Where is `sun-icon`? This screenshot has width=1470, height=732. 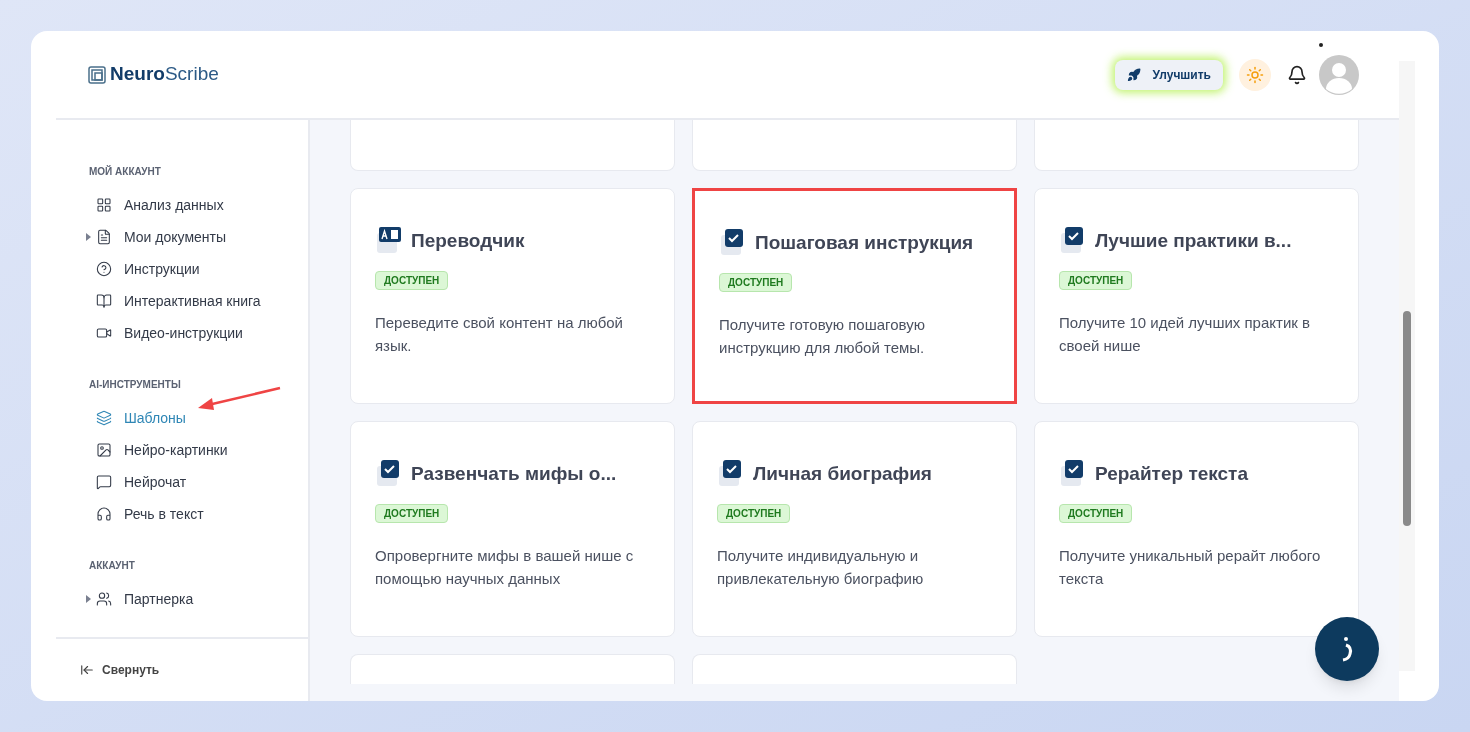
sun-icon is located at coordinates (1255, 74).